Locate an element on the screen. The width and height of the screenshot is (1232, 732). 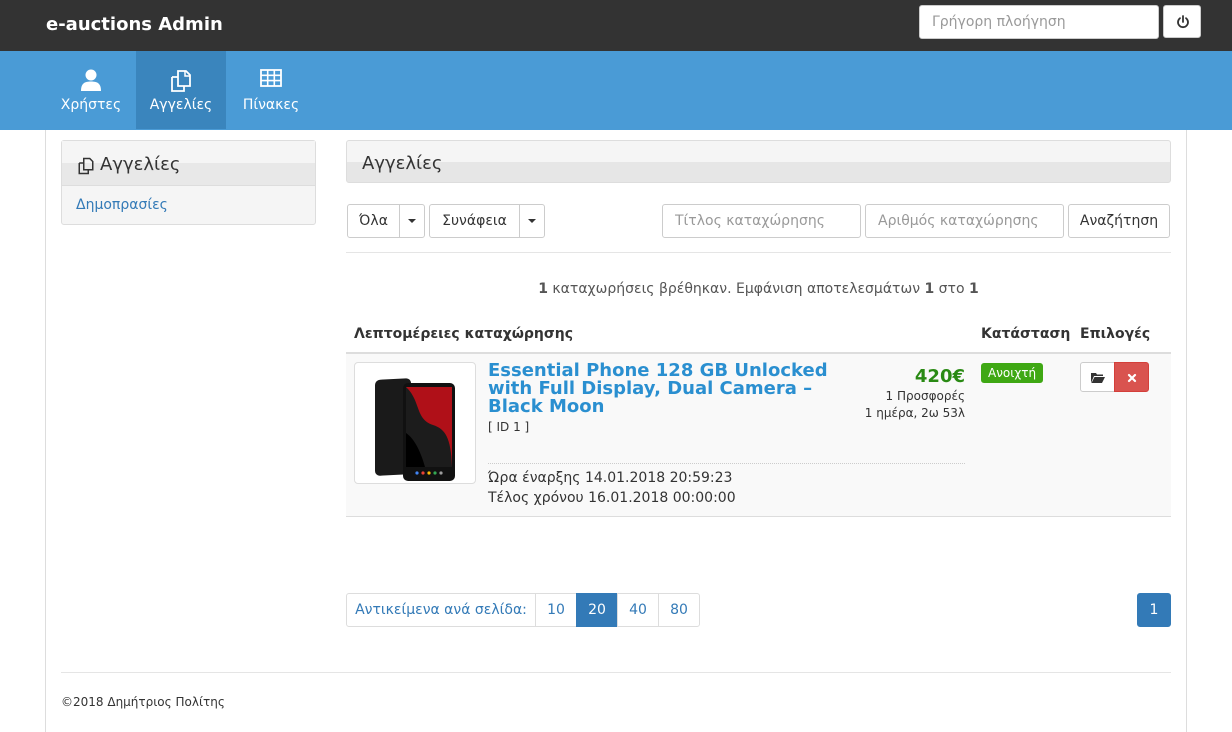
status-badge: Ανοιχτή is located at coordinates (1012, 373).